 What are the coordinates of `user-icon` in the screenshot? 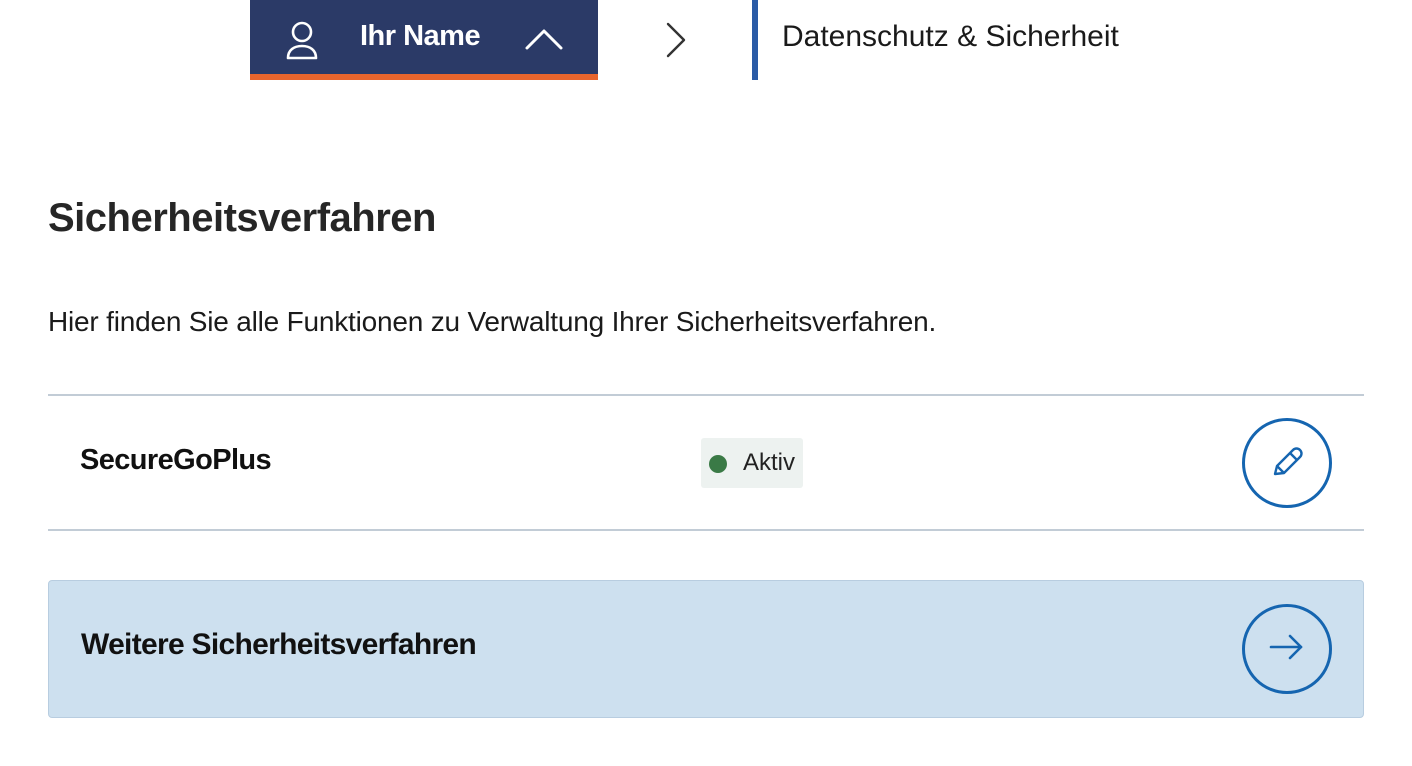 It's located at (302, 40).